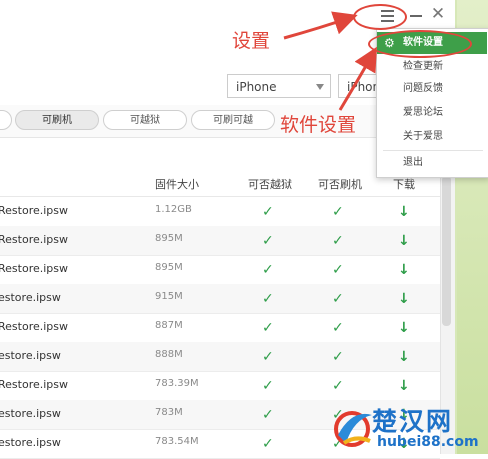 Image resolution: width=488 pixels, height=459 pixels. Describe the element at coordinates (428, 442) in the screenshot. I see `watermark-url: hubei88.com` at that location.